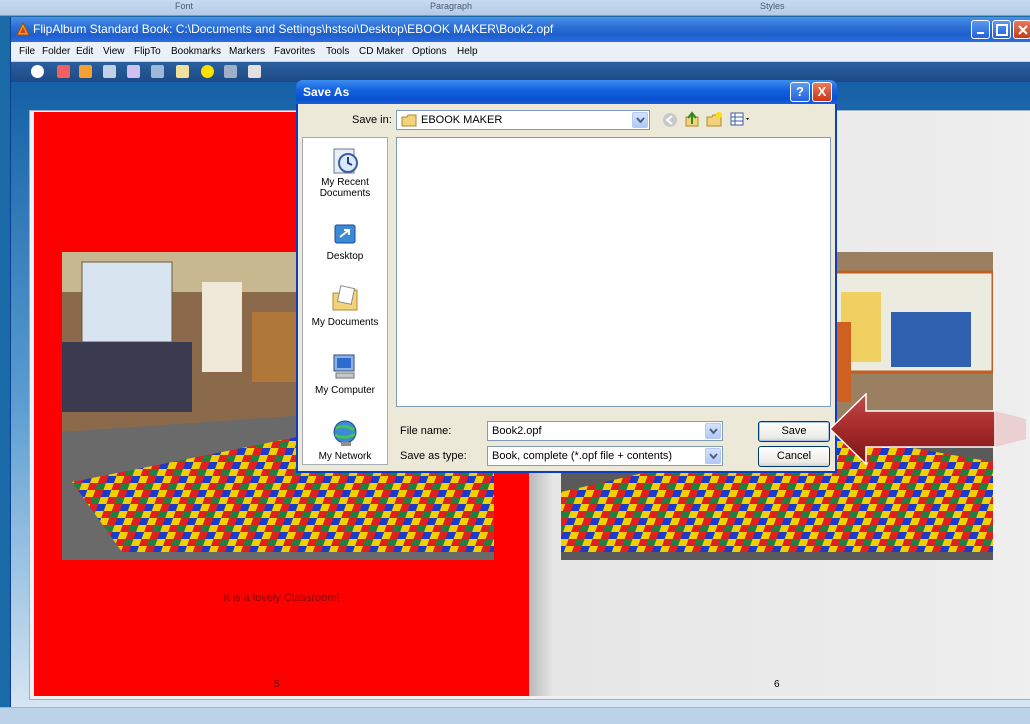 This screenshot has height=724, width=1030. What do you see at coordinates (337, 51) in the screenshot?
I see `menu-tools: Tools` at bounding box center [337, 51].